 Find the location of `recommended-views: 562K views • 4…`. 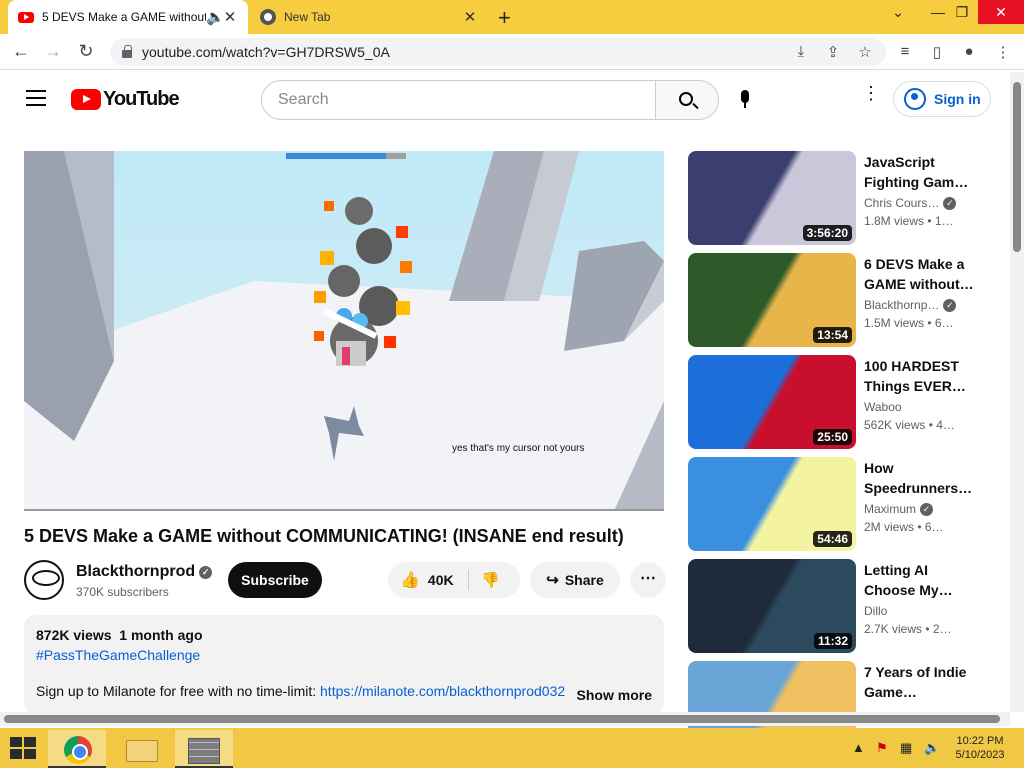

recommended-views: 562K views • 4… is located at coordinates (909, 425).